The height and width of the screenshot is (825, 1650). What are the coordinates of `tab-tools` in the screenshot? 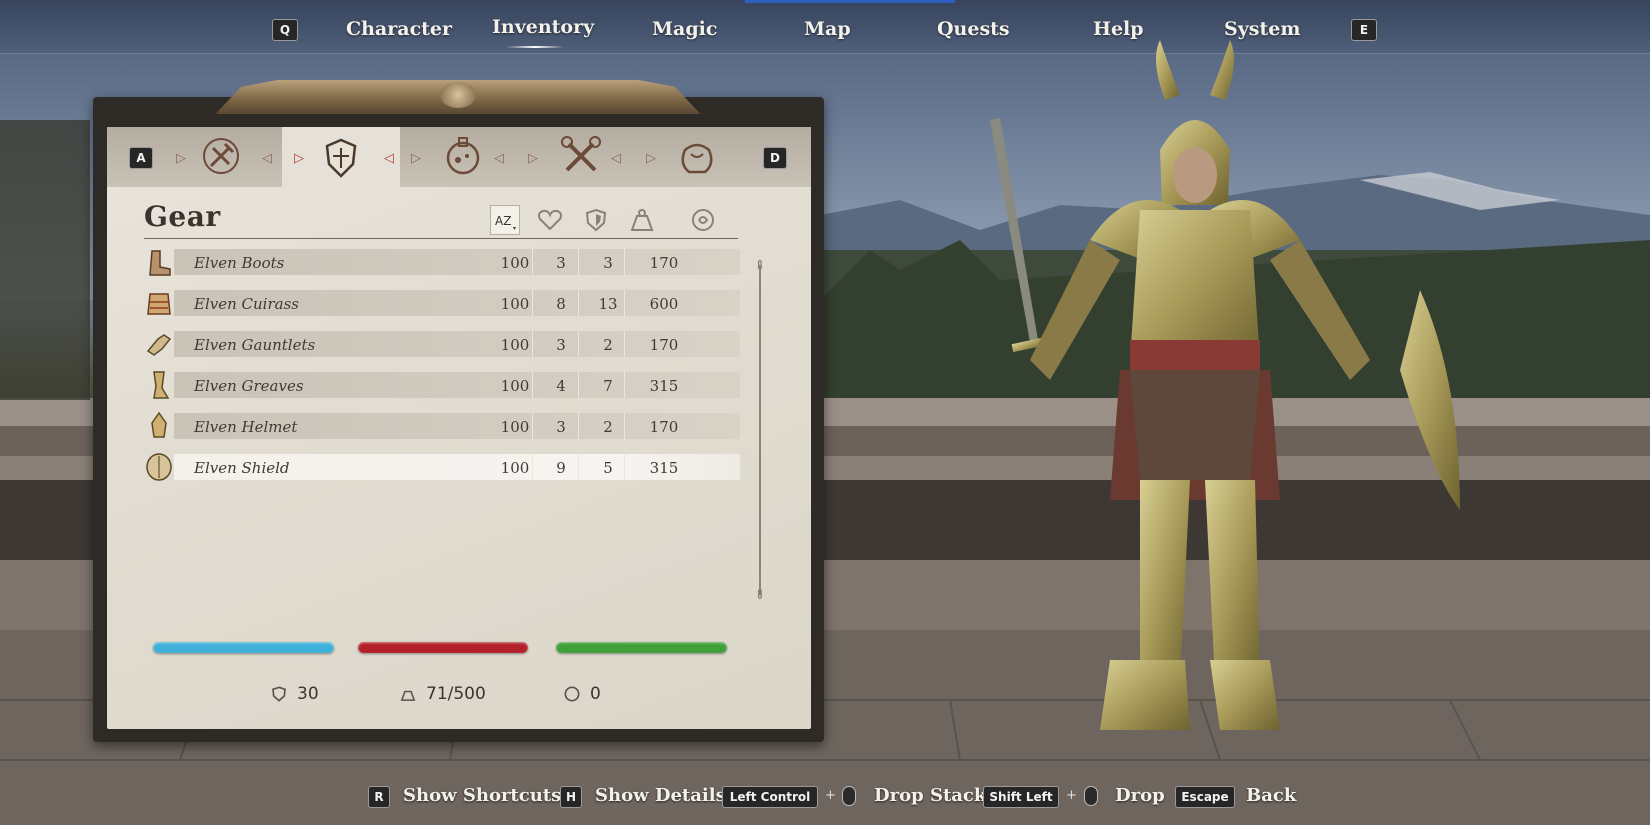 It's located at (581, 156).